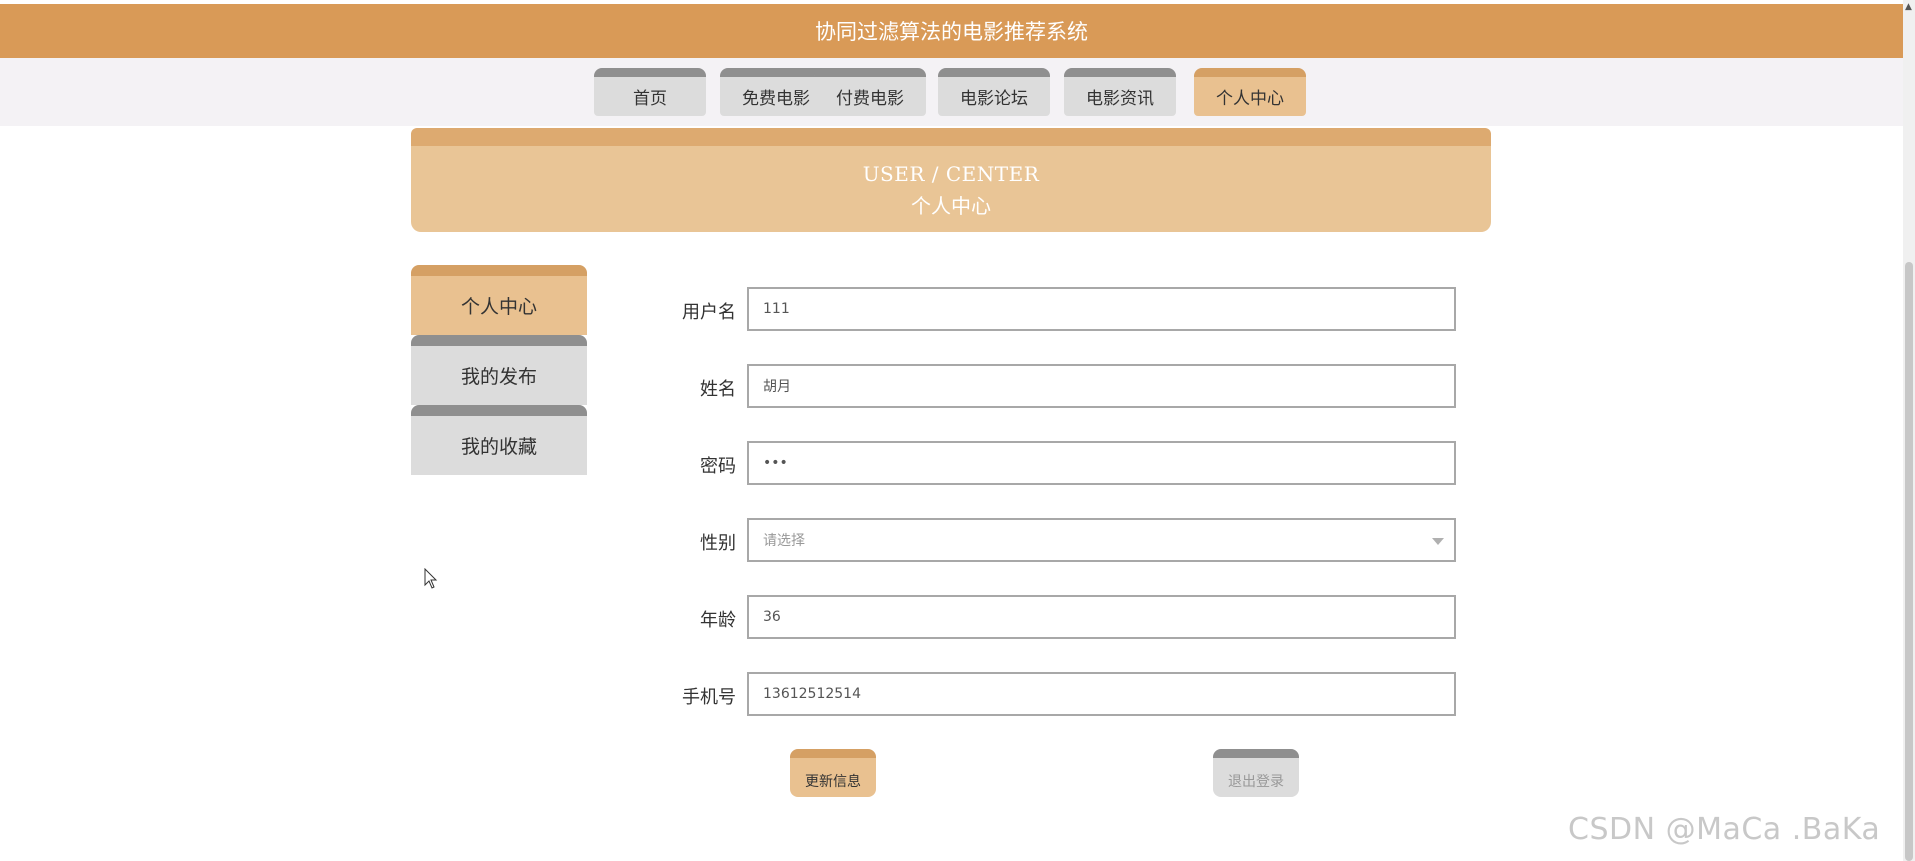 This screenshot has height=861, width=1915. I want to click on username-label: 用户名, so click(709, 312).